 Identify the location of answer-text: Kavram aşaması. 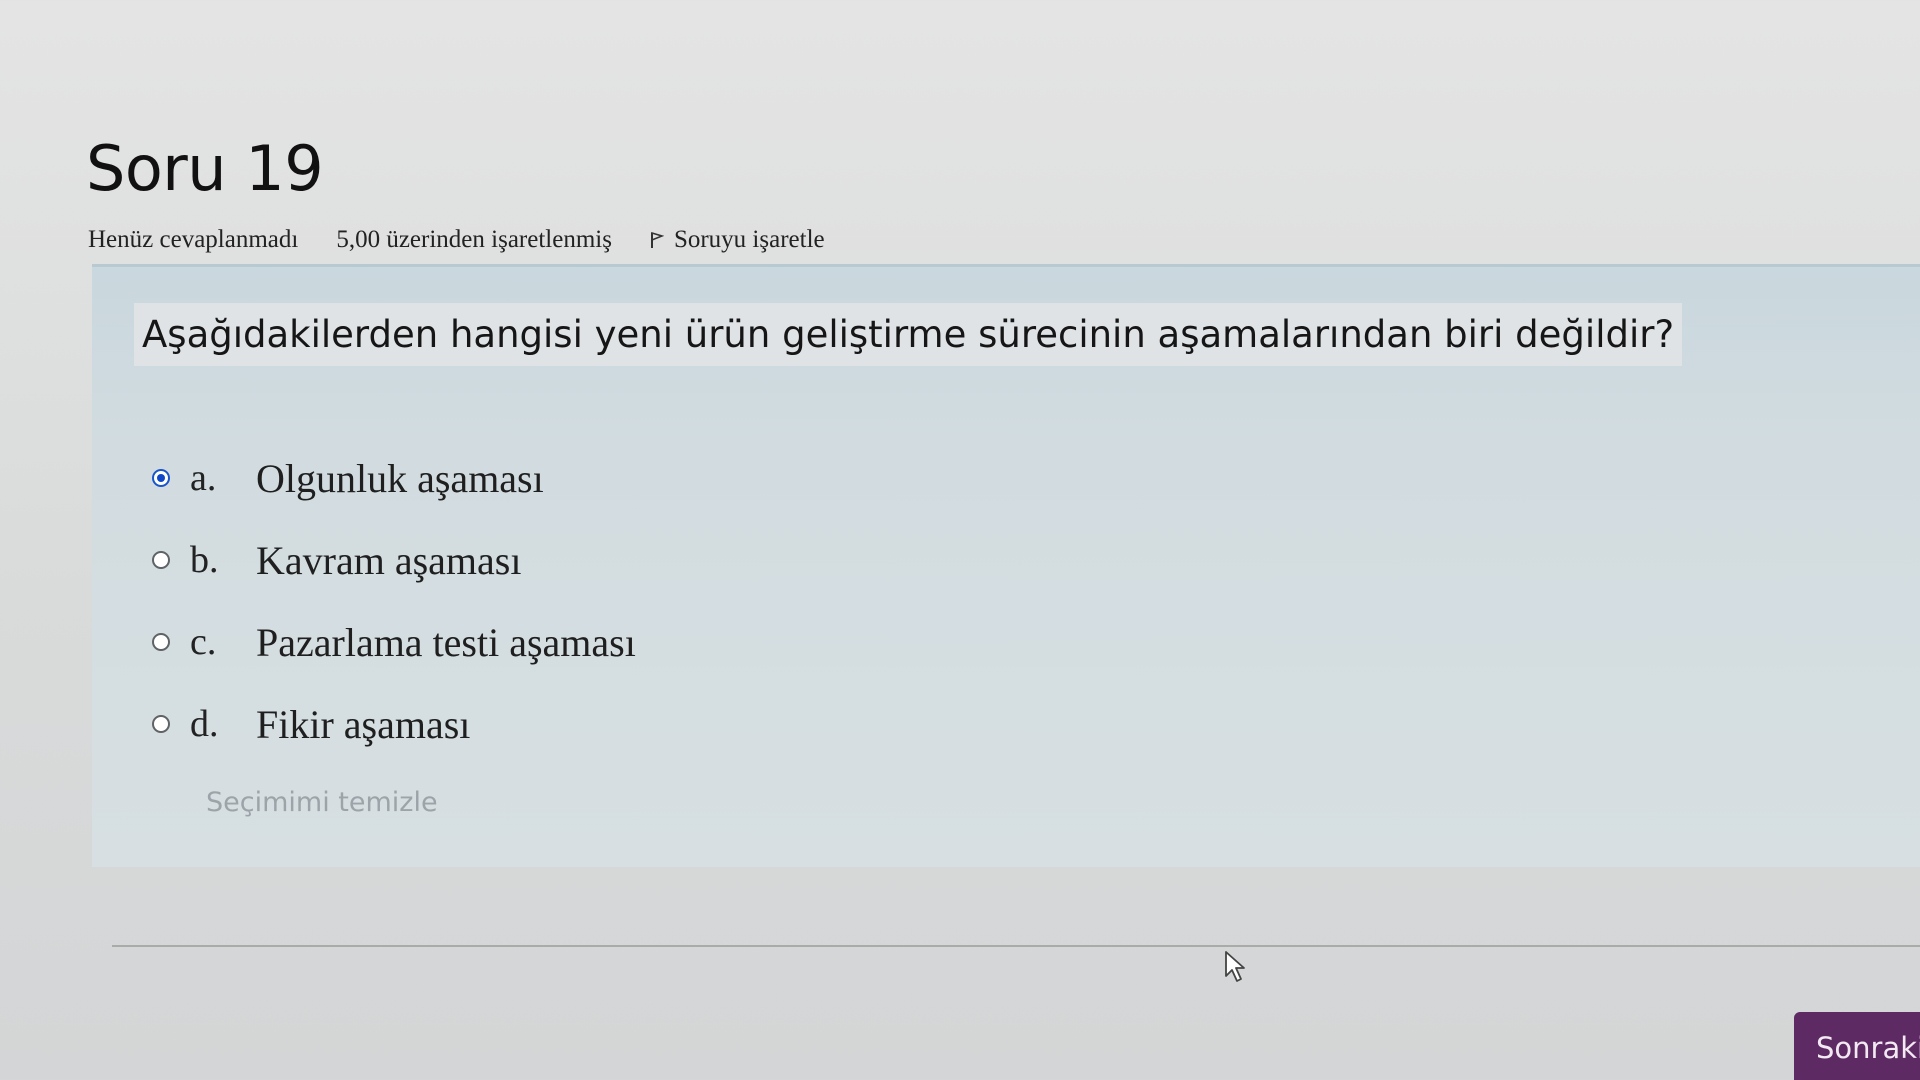
(389, 560).